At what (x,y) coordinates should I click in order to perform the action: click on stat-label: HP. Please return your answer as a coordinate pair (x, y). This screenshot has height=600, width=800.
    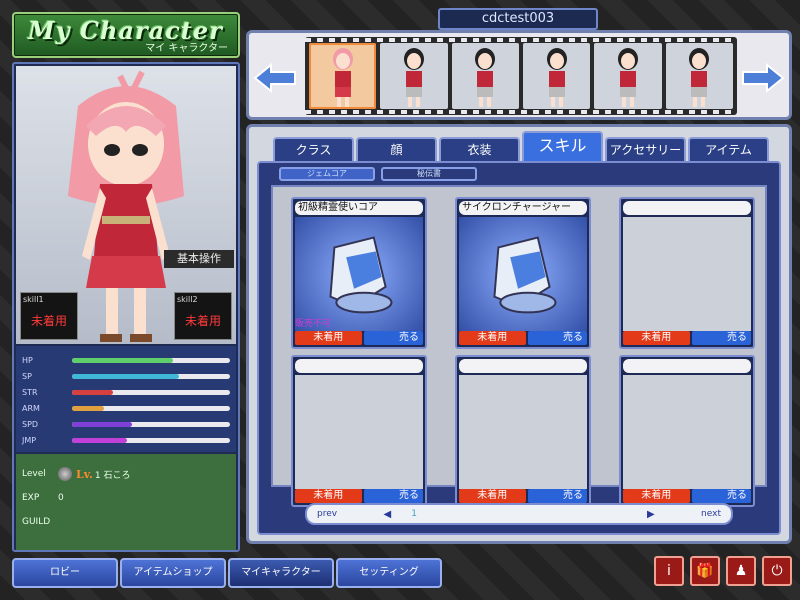
    Looking at the image, I should click on (27, 360).